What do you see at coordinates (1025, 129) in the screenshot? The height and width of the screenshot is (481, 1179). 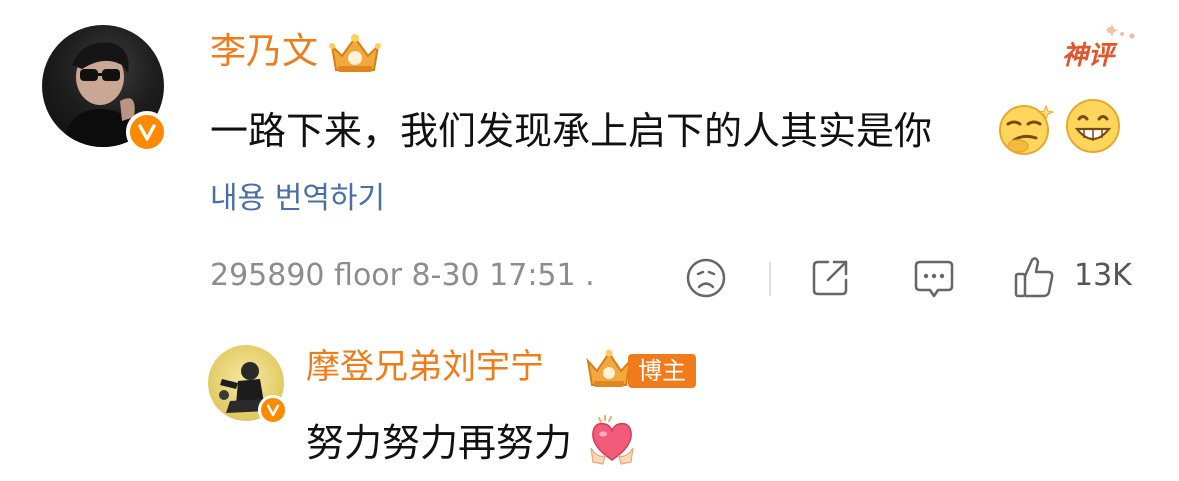 I see `smirk-emoji-icon` at bounding box center [1025, 129].